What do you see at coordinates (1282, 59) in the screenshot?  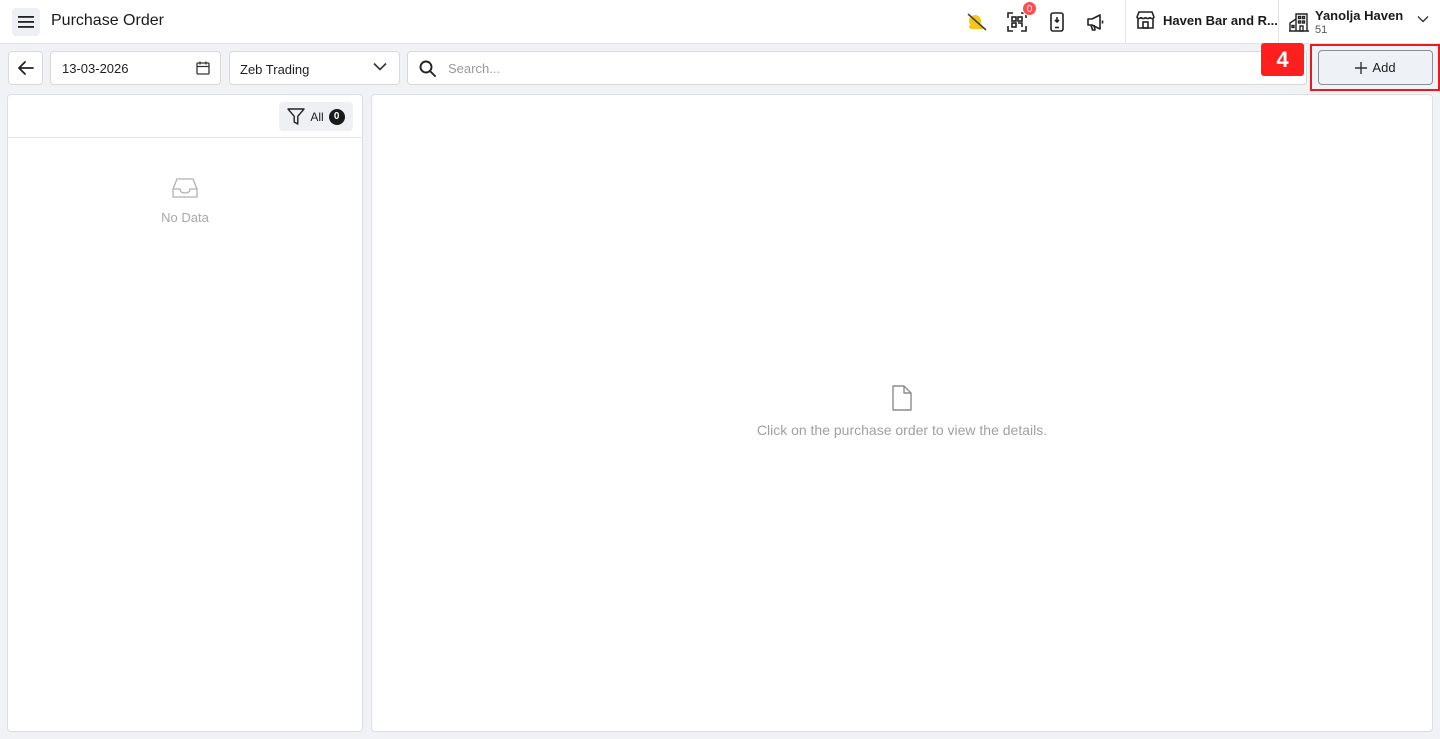 I see `step-marker: 4` at bounding box center [1282, 59].